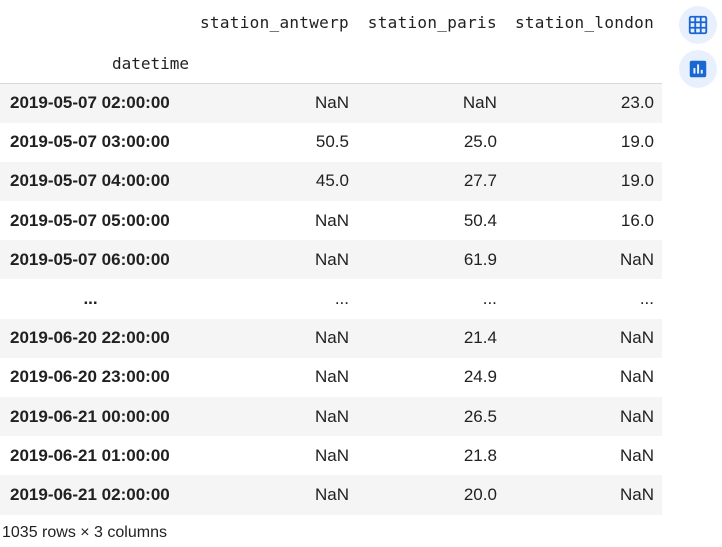  I want to click on index-name-row: datetime, so click(331, 64).